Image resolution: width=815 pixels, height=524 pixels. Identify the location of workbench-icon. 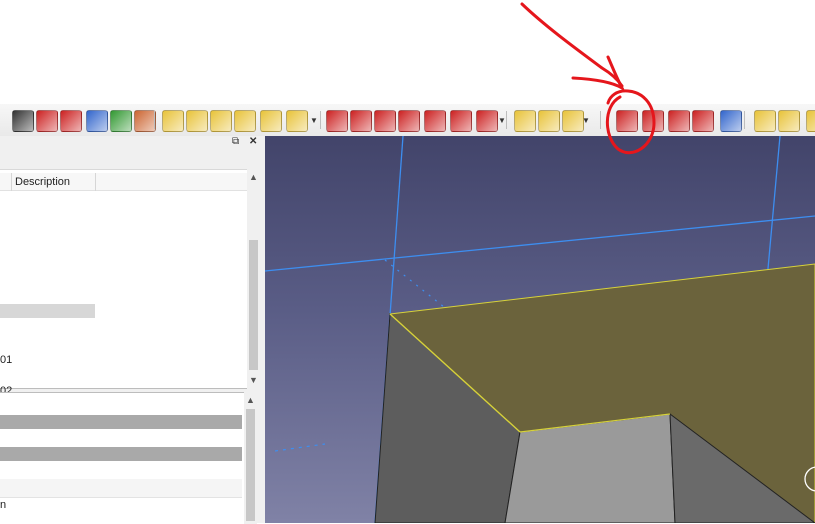
(810, 121).